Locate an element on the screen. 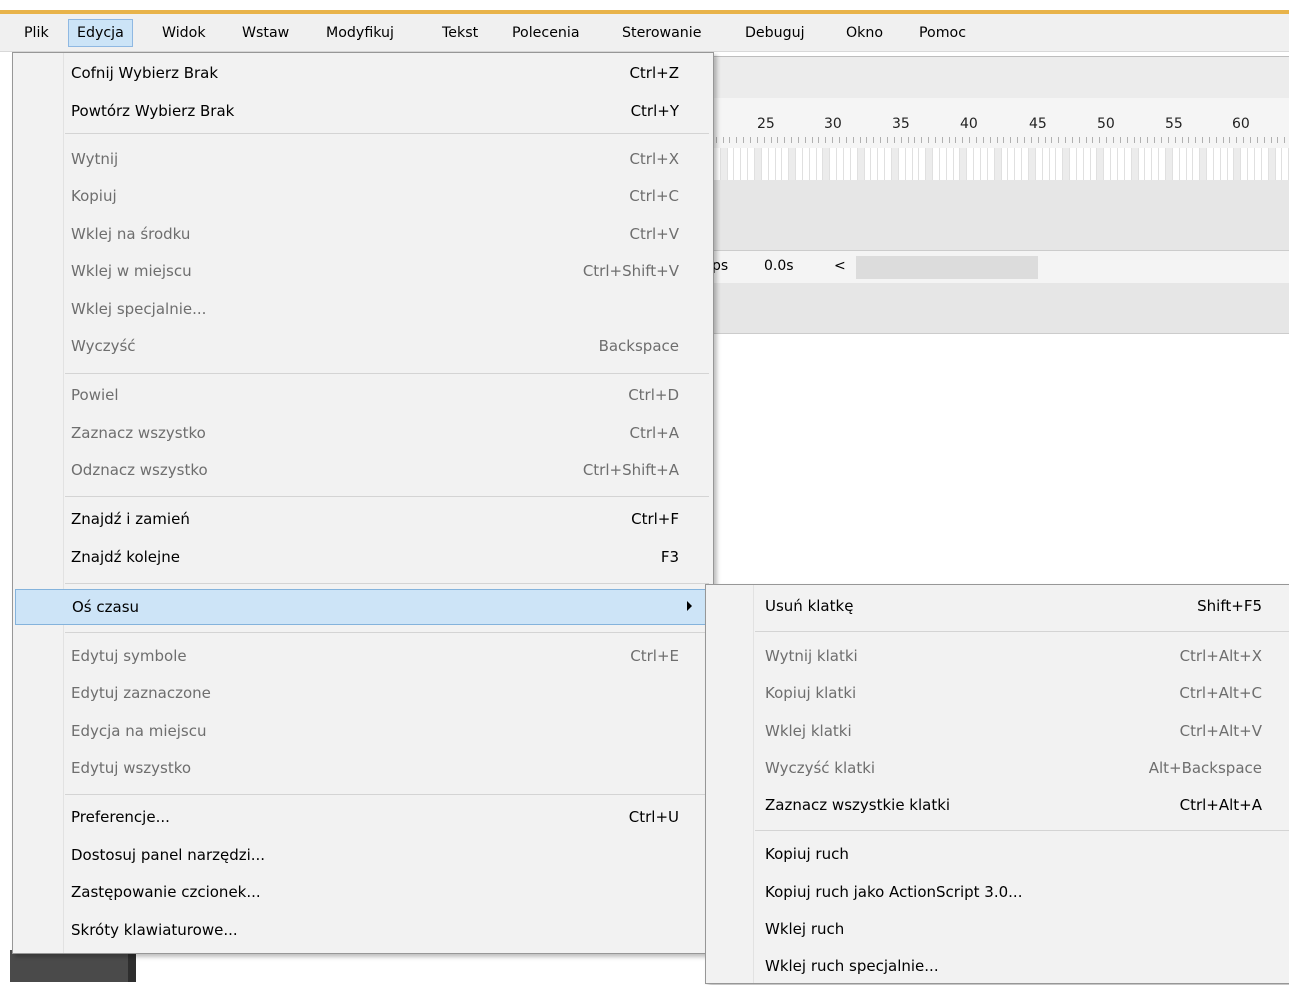  menu-modyfikuj: Modyfikuj is located at coordinates (360, 33).